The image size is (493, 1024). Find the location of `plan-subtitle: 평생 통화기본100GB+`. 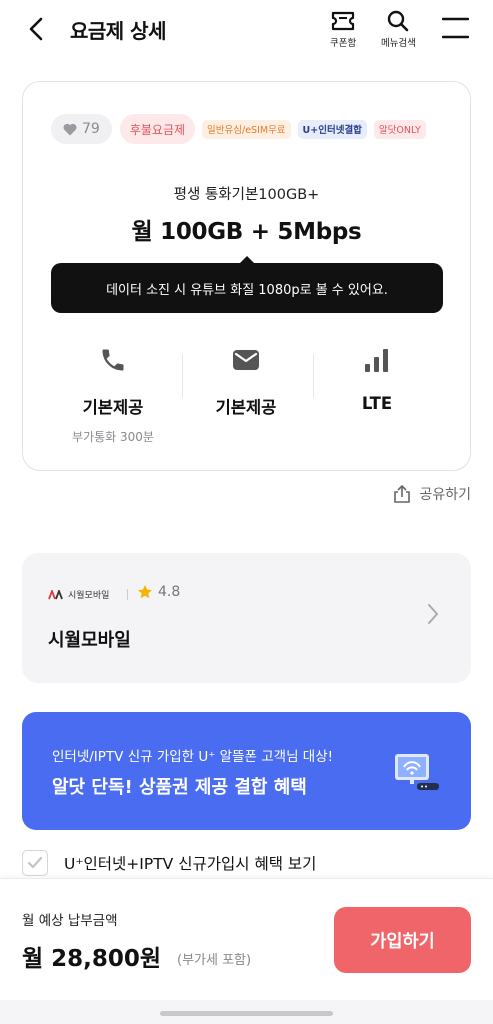

plan-subtitle: 평생 통화기본100GB+ is located at coordinates (246, 195).